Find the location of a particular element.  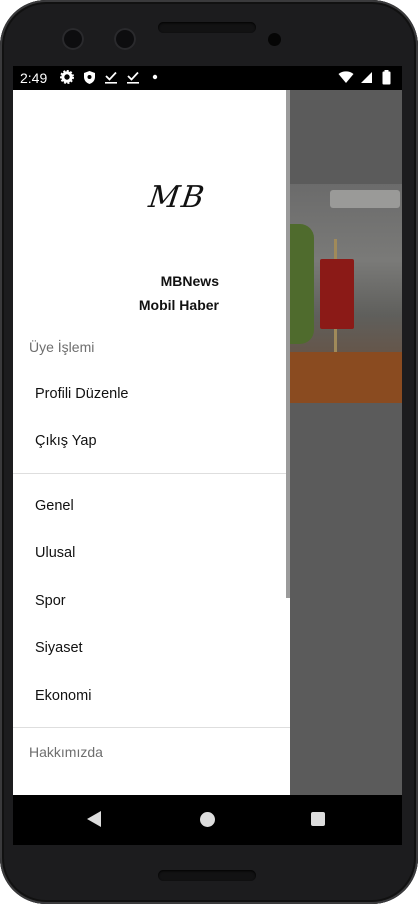

system-nav-bar is located at coordinates (207, 820).